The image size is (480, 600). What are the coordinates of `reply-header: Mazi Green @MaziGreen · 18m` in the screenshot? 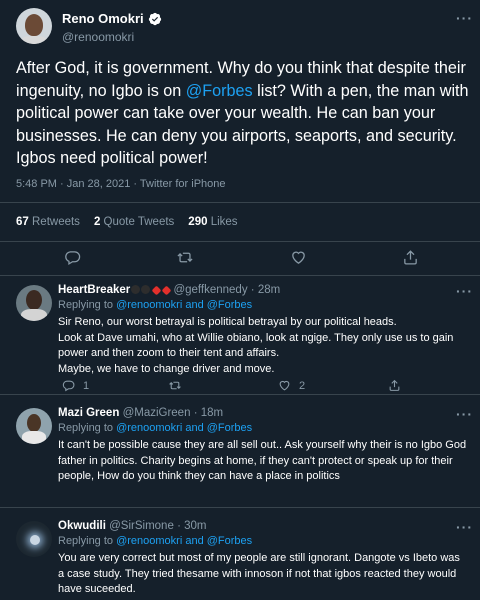 It's located at (140, 413).